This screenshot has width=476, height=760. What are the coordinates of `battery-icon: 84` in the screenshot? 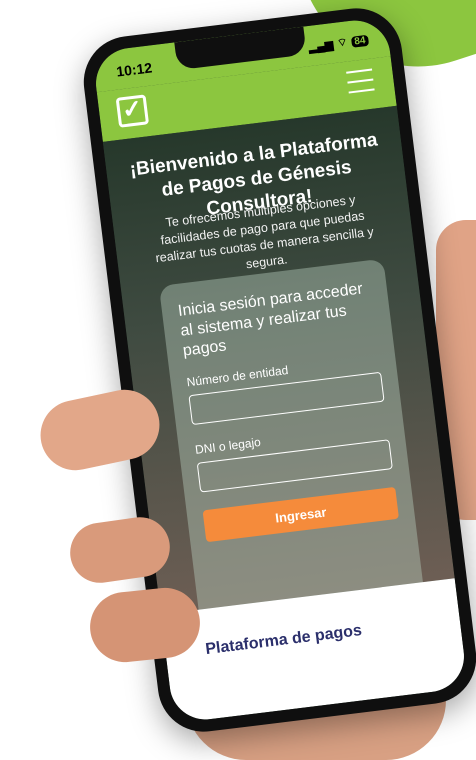 It's located at (360, 41).